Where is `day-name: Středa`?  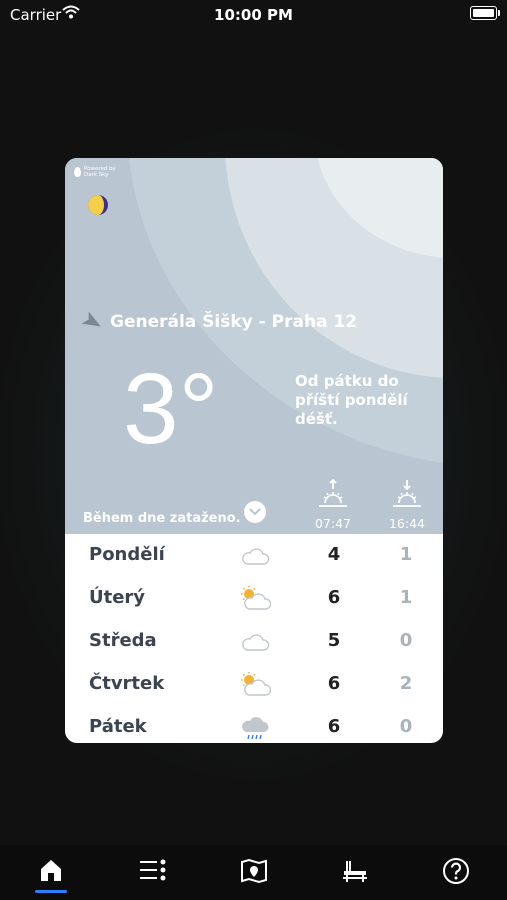
day-name: Středa is located at coordinates (123, 640).